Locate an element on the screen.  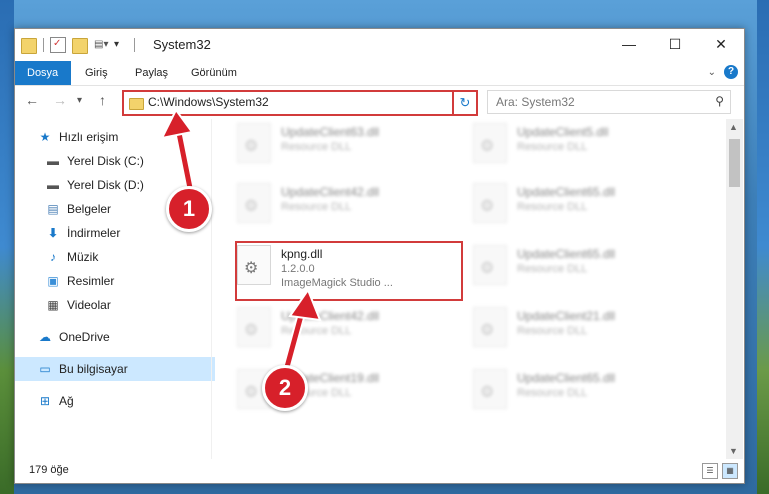
sidebar-item-quick-access: ★ Hızlı erişim is located at coordinates (123, 137).